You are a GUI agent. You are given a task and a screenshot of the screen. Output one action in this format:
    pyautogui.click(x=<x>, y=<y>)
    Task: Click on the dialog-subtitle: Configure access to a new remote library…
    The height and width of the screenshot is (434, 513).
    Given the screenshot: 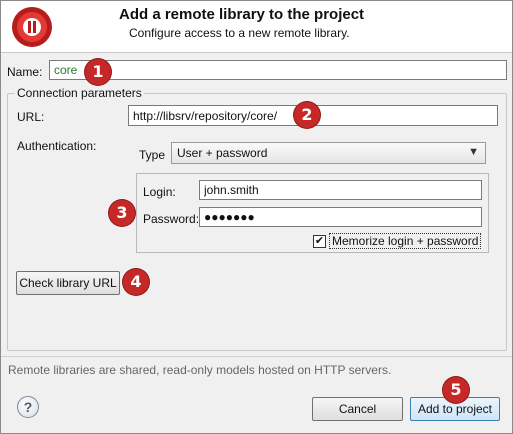 What is the action you would take?
    pyautogui.click(x=239, y=33)
    